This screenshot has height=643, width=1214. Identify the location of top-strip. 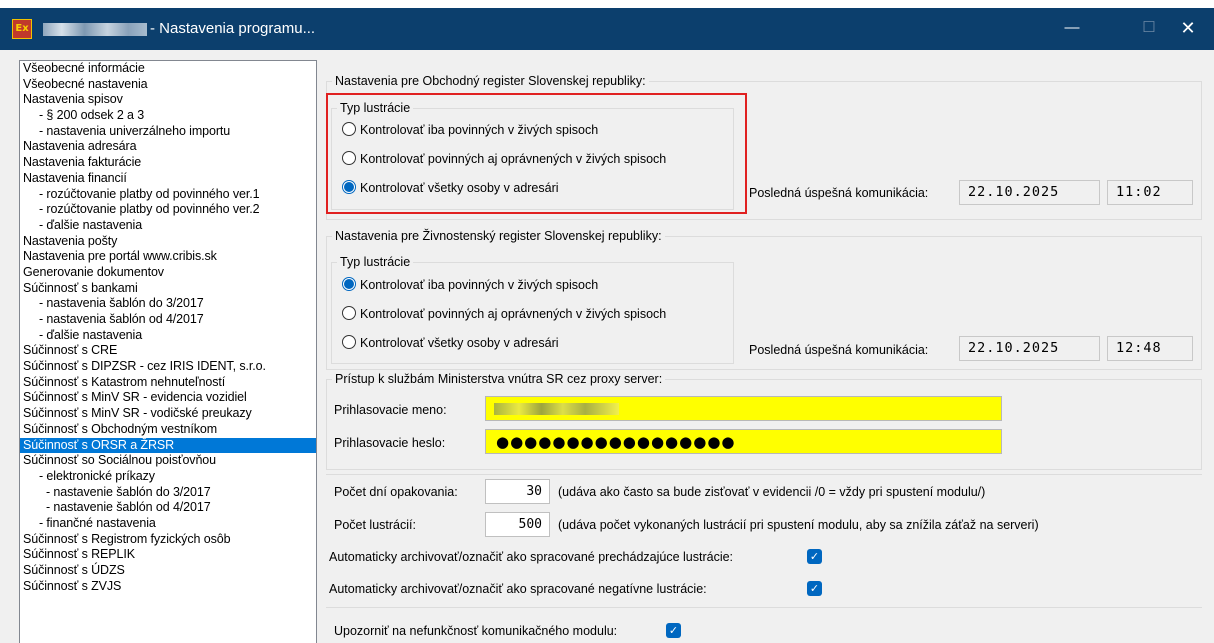
(607, 4).